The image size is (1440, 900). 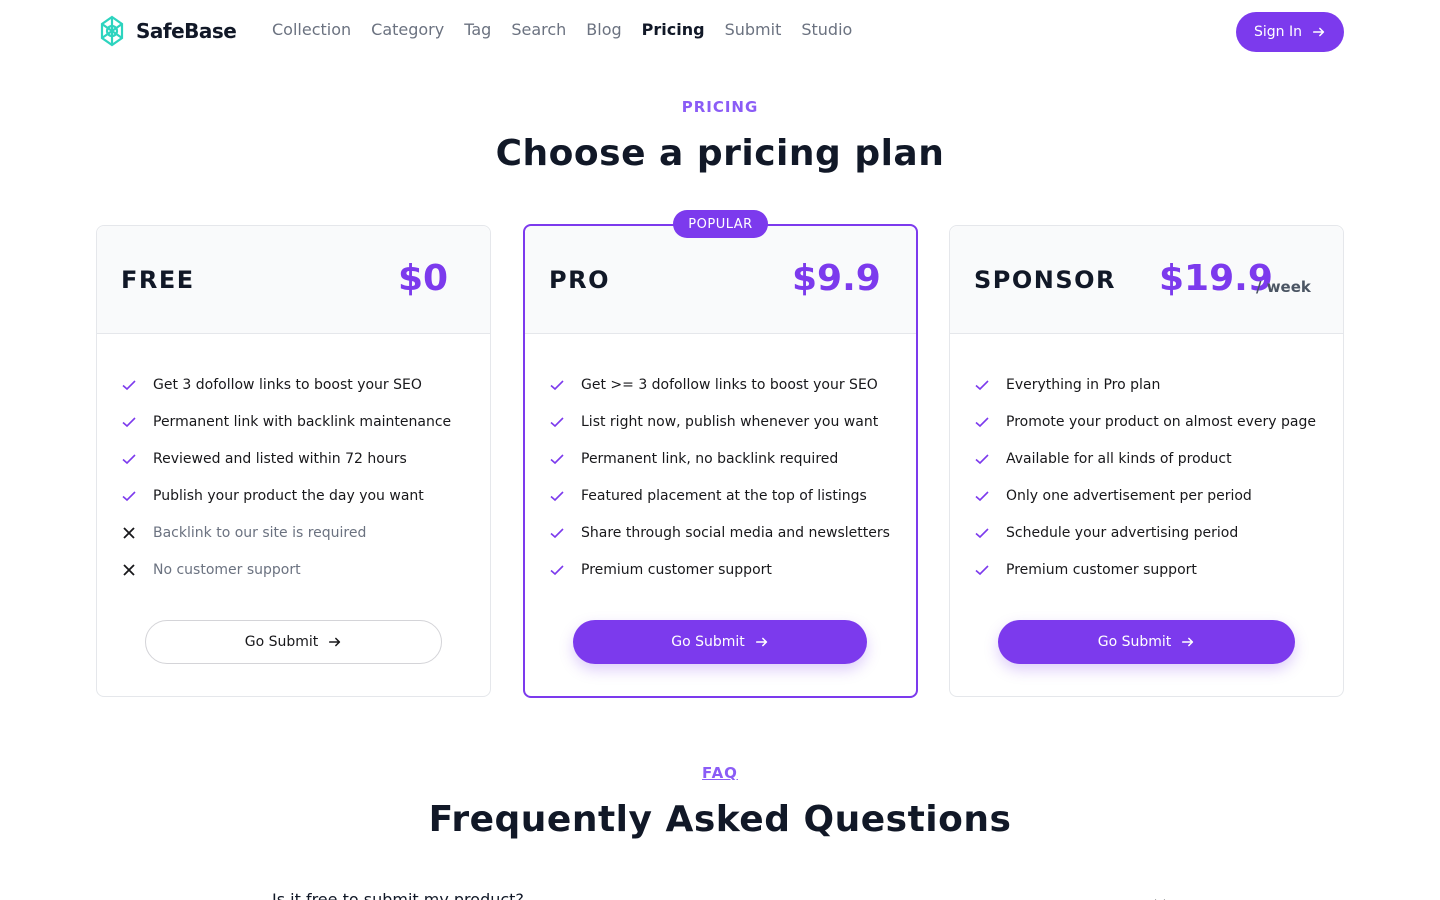 I want to click on feature-text: Schedule your advertising period, so click(x=1122, y=532).